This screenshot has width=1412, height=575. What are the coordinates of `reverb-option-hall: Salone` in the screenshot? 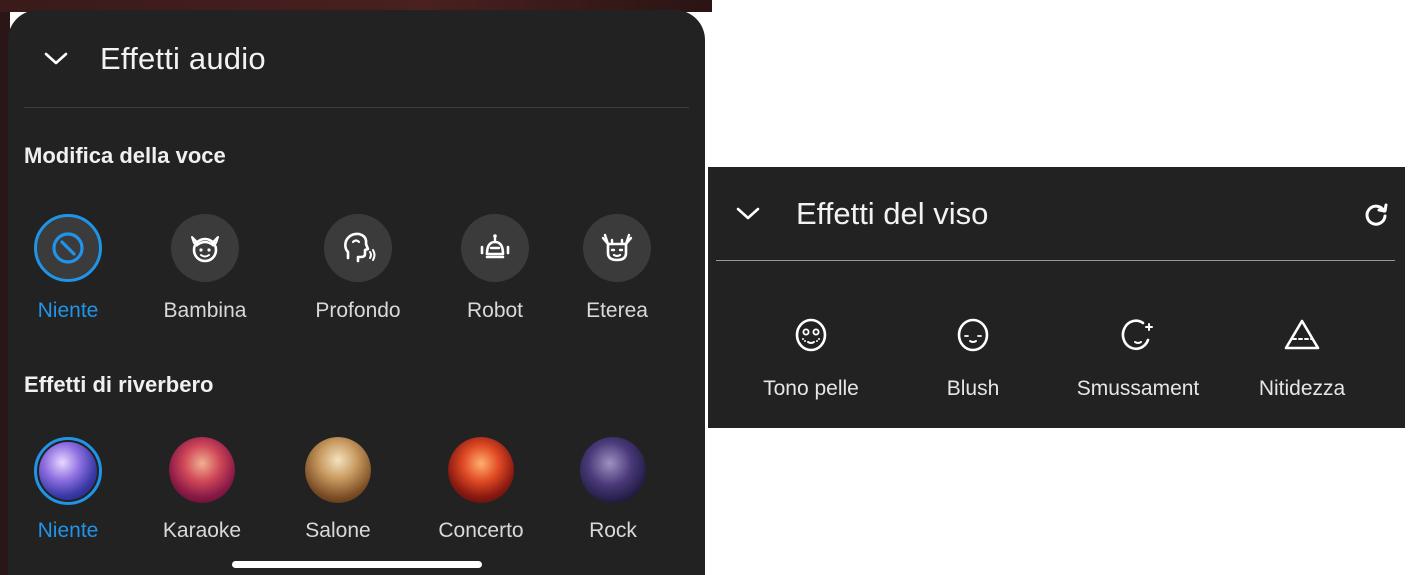 It's located at (338, 490).